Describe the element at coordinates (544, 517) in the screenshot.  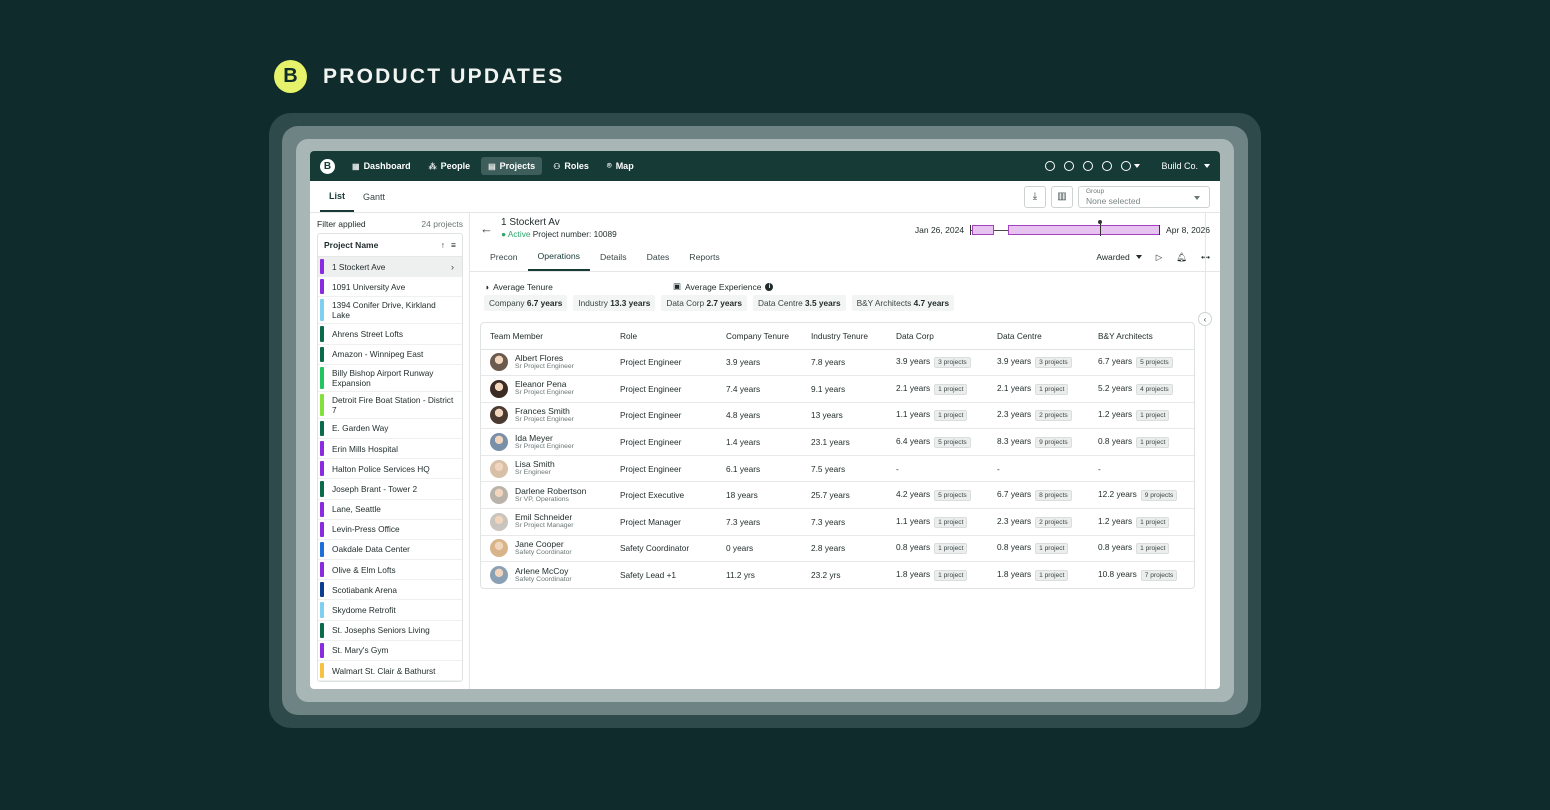
I see `member-name: Emil Schneider` at that location.